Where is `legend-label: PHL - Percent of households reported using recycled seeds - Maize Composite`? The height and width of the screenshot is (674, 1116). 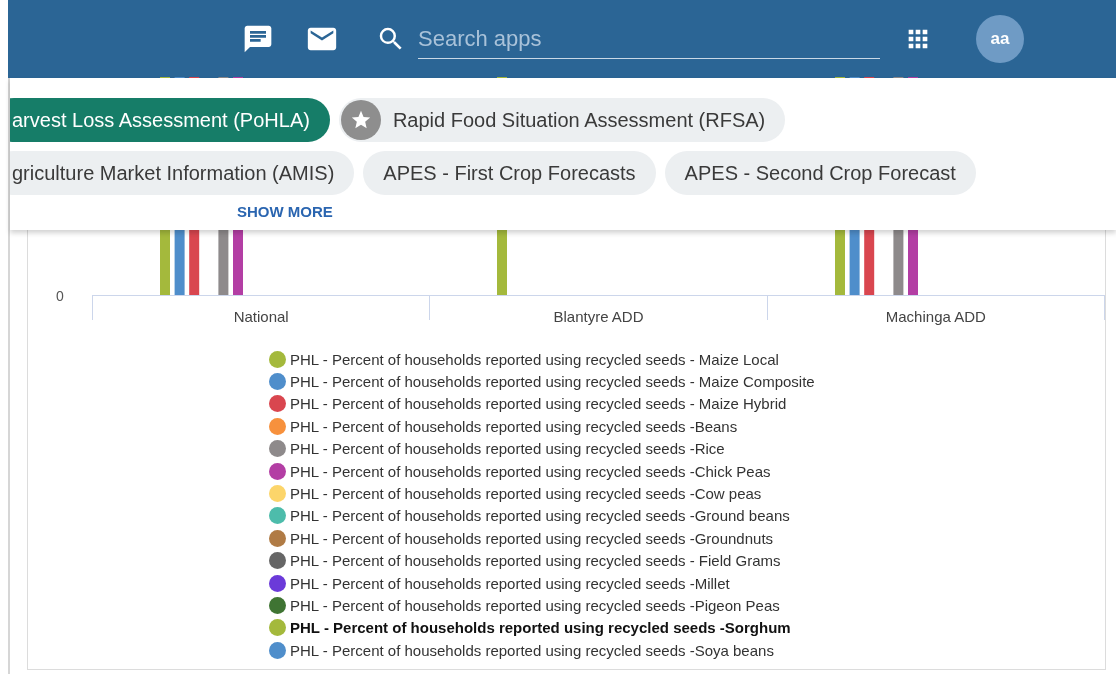
legend-label: PHL - Percent of households reported using recycled seeds - Maize Composite is located at coordinates (552, 382).